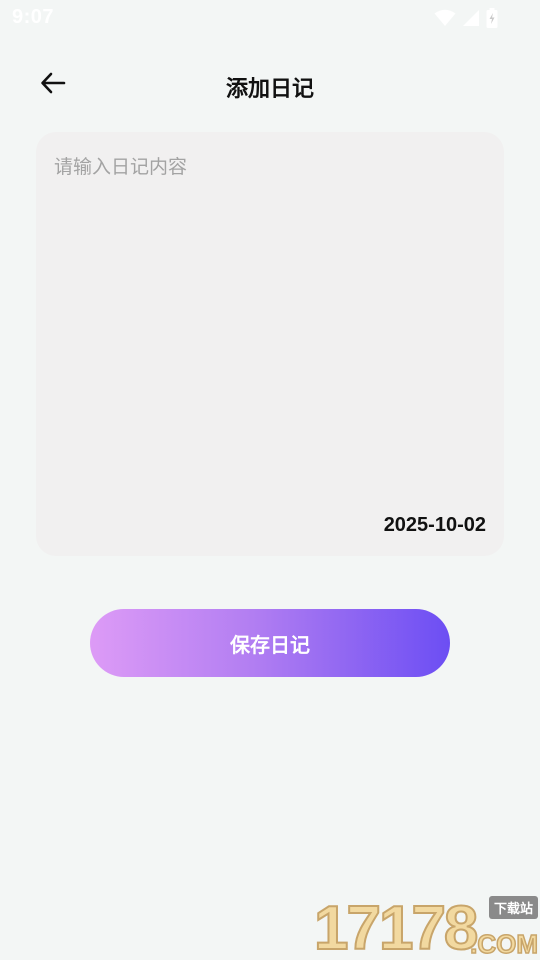 The width and height of the screenshot is (540, 960). I want to click on watermark-digits: 17178, so click(396, 927).